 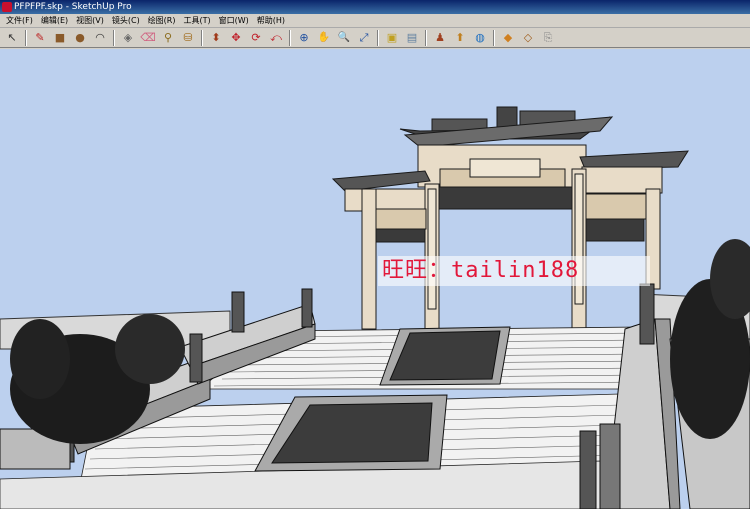 What do you see at coordinates (19, 20) in the screenshot?
I see `menu-file: 文件(F)` at bounding box center [19, 20].